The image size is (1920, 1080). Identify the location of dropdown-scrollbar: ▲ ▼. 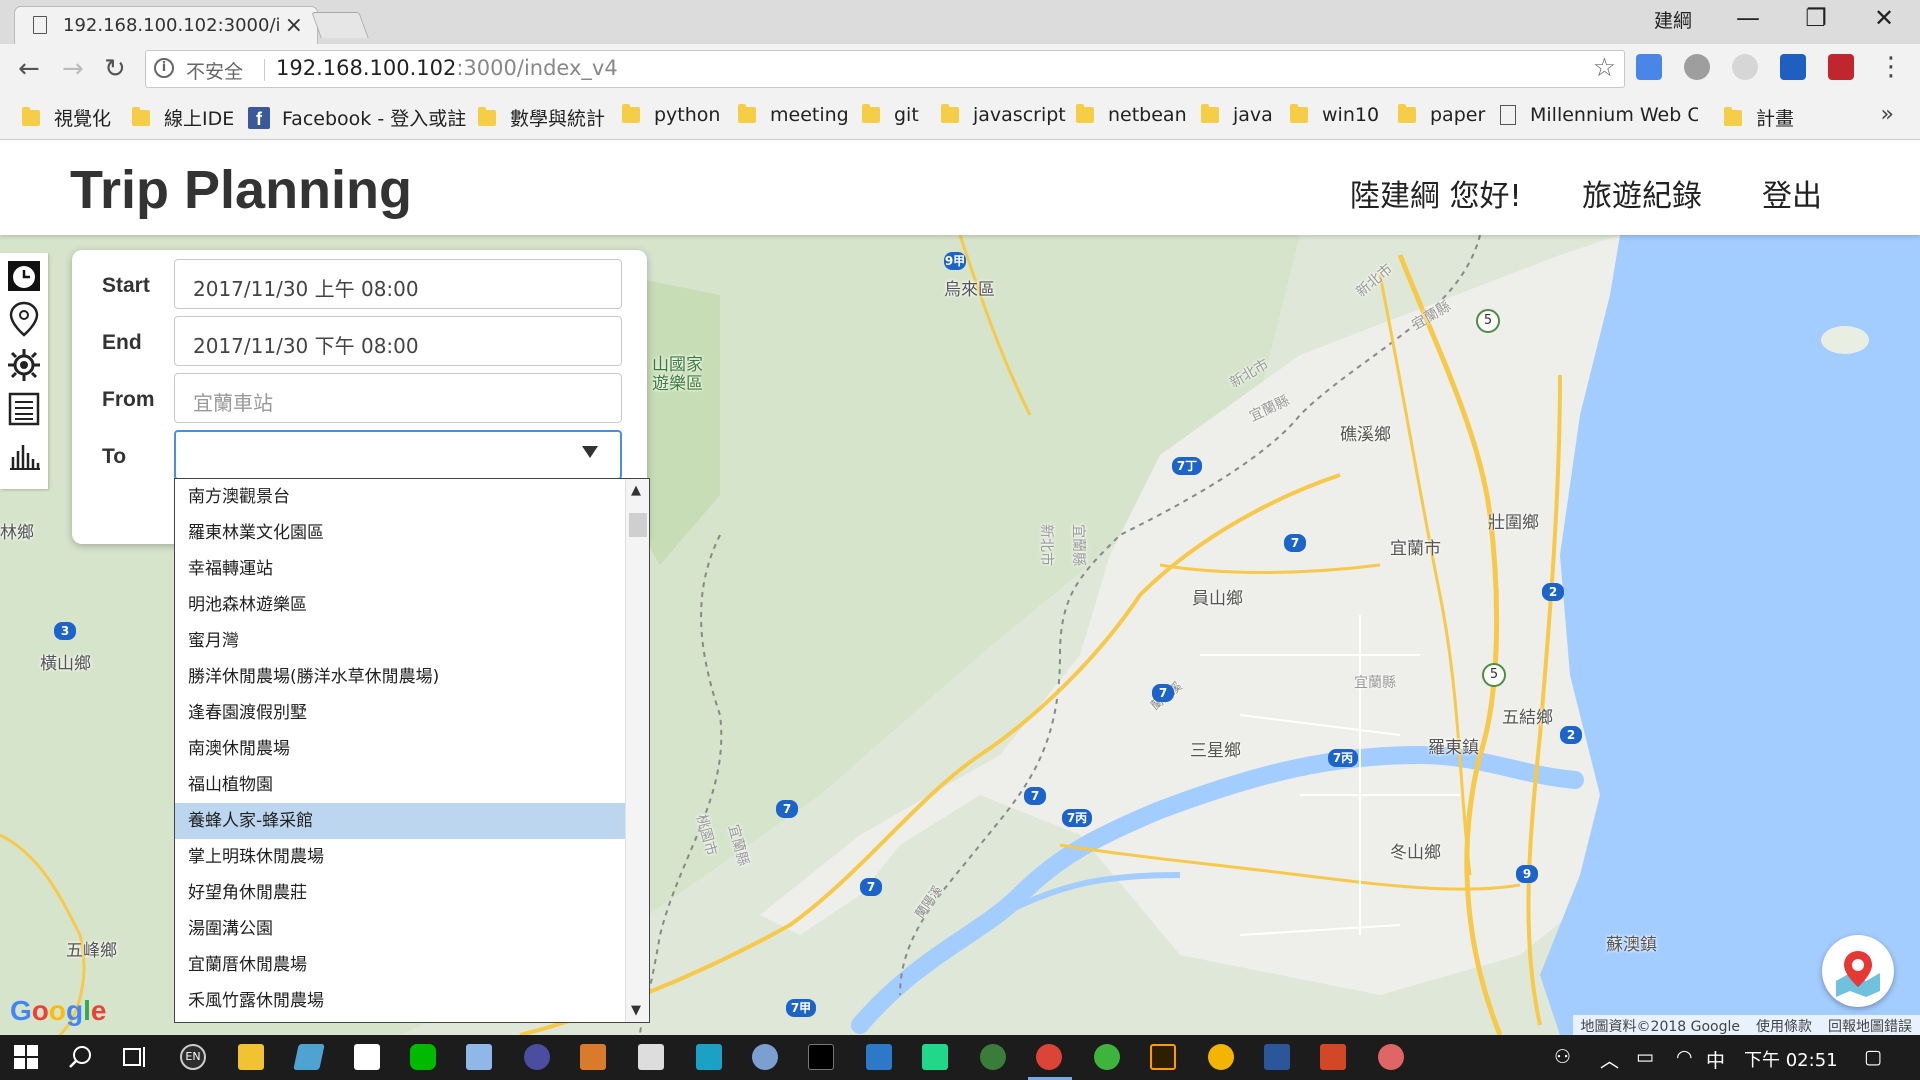
(637, 750).